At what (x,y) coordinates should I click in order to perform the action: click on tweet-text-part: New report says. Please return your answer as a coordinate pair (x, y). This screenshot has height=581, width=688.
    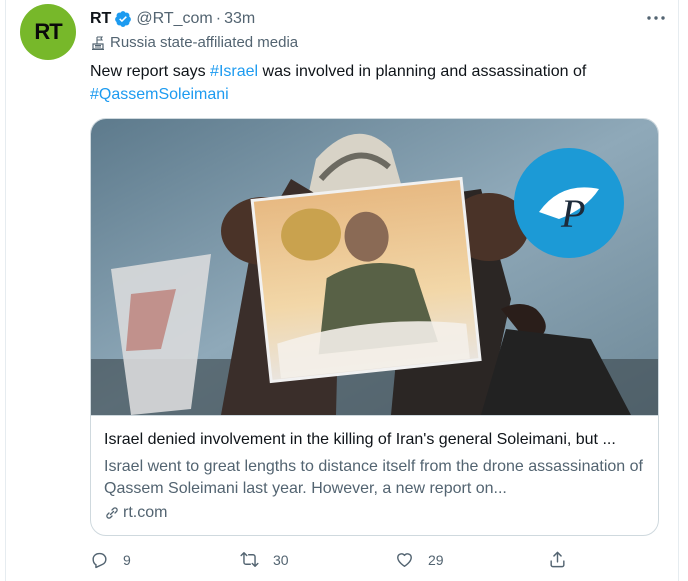
    Looking at the image, I should click on (150, 71).